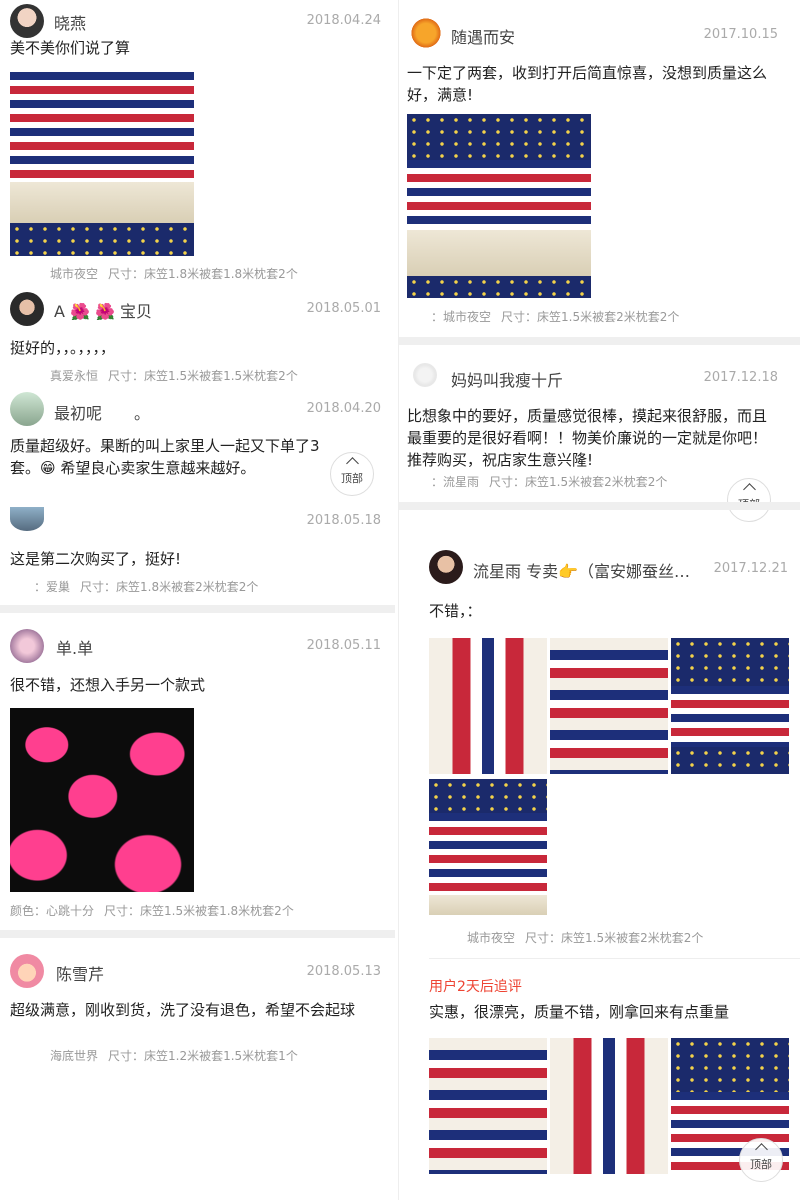  I want to click on review-text: 质量超级好。果断的叫上家里人一起又下单了3套。😁 希望良心卖家生意越来越好。, so click(165, 457).